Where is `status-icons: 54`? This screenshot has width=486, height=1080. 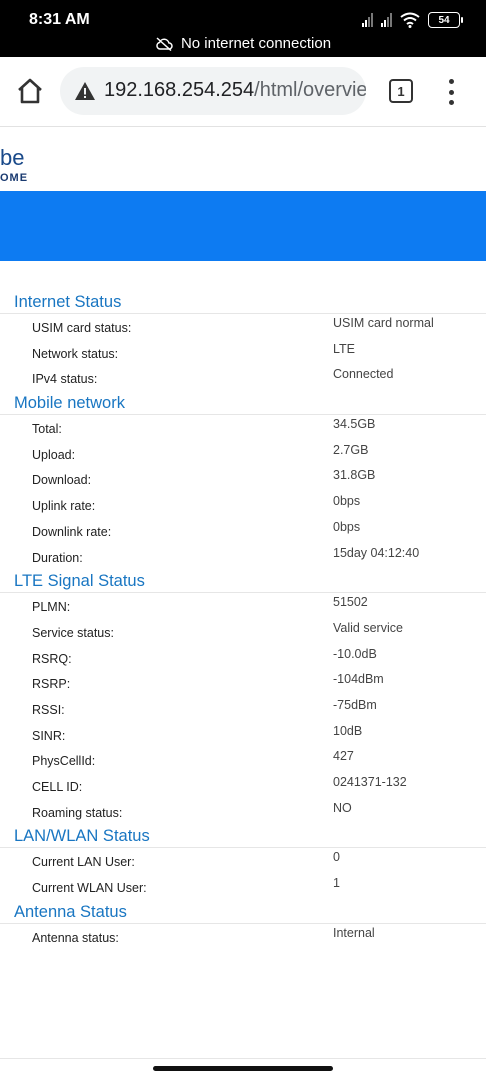
status-icons: 54 is located at coordinates (412, 20).